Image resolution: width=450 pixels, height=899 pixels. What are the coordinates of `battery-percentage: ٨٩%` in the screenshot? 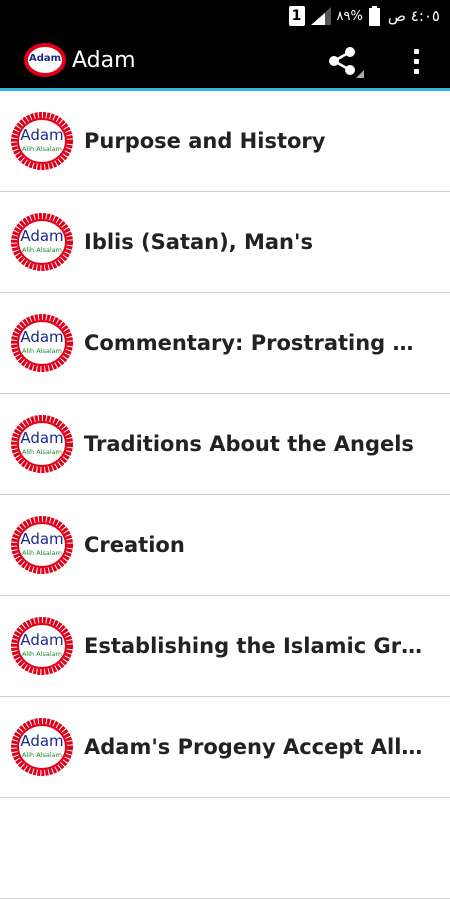 It's located at (349, 16).